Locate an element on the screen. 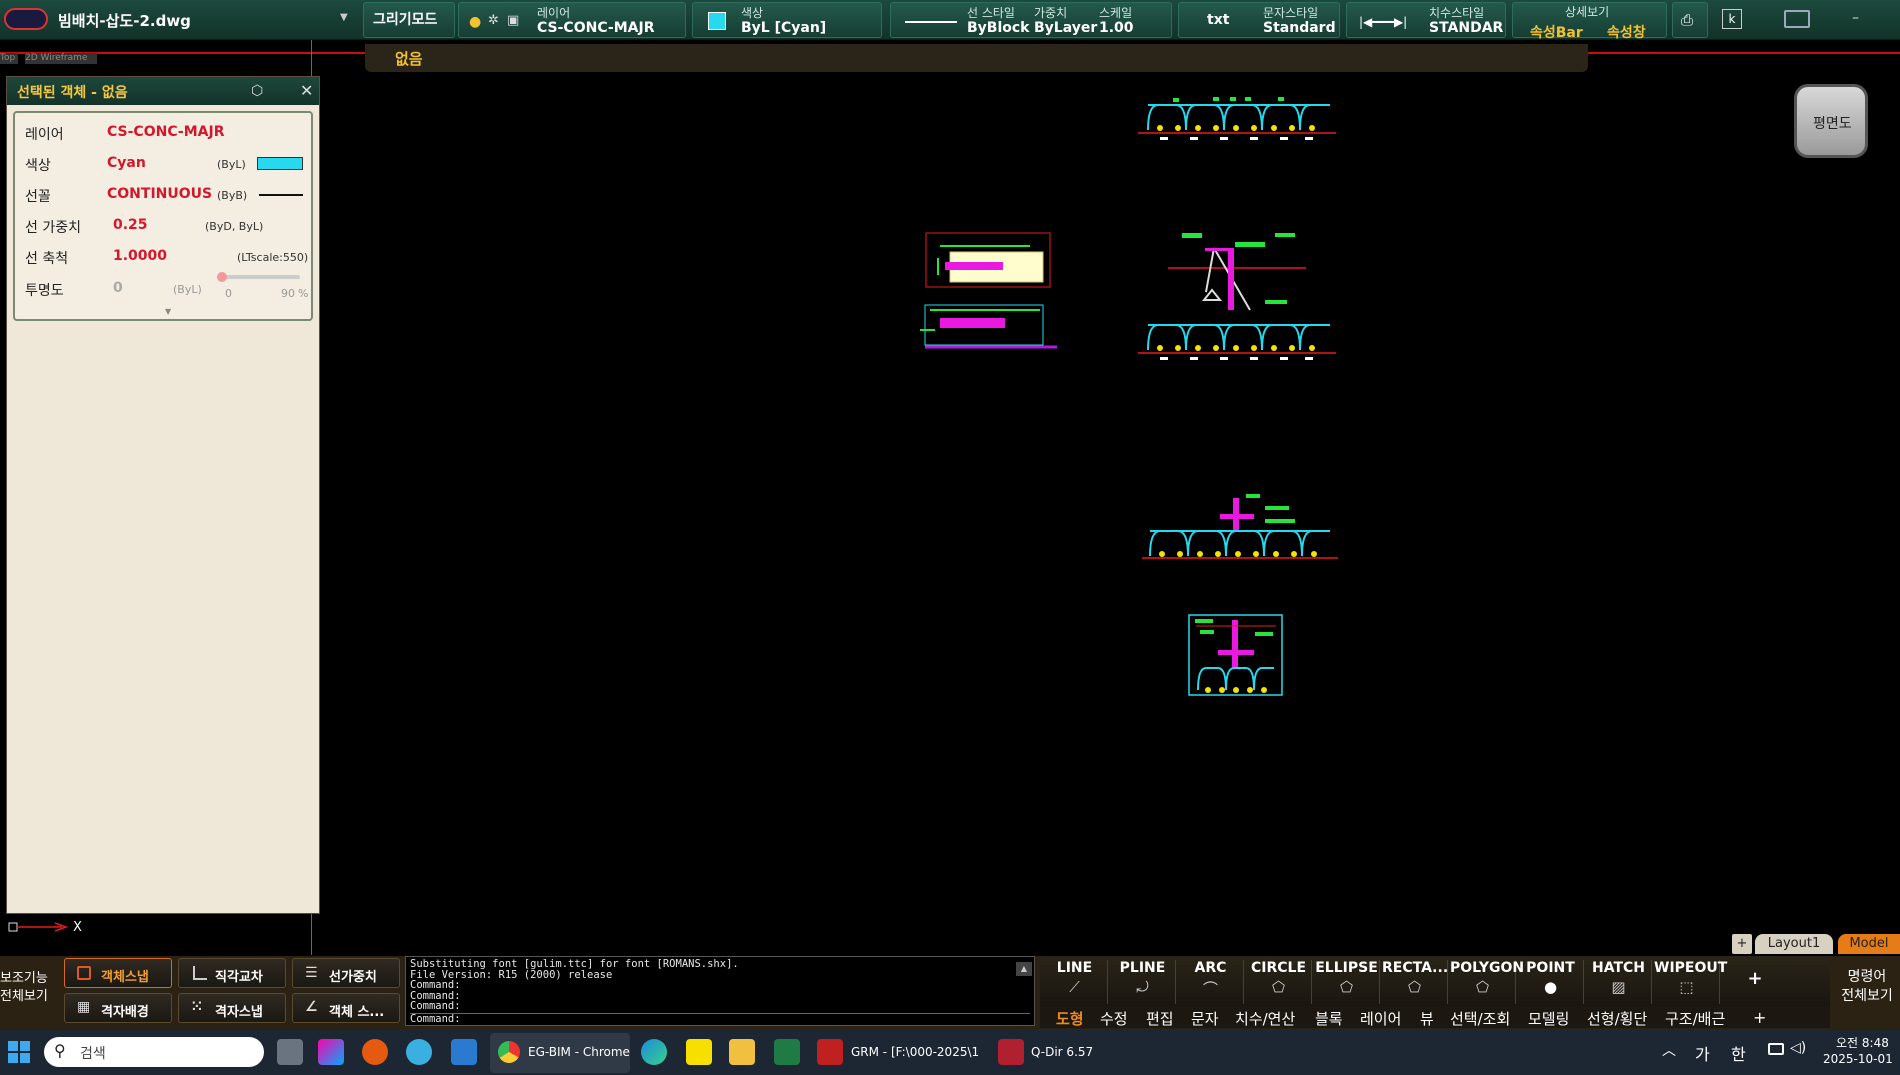 This screenshot has width=1900, height=1075. print-button: ⎙ is located at coordinates (1690, 20).